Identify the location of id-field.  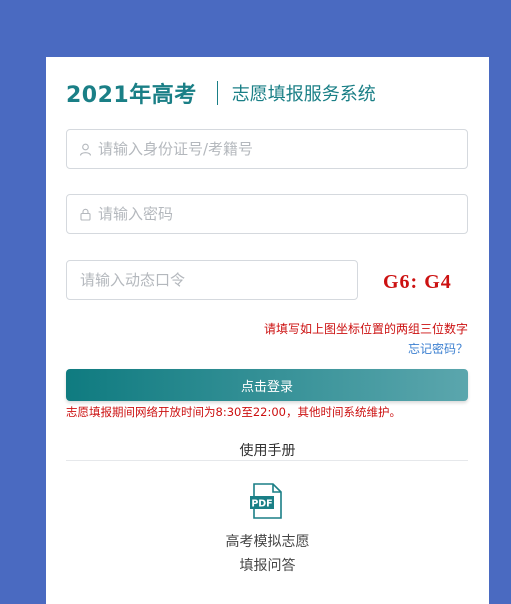
(267, 149).